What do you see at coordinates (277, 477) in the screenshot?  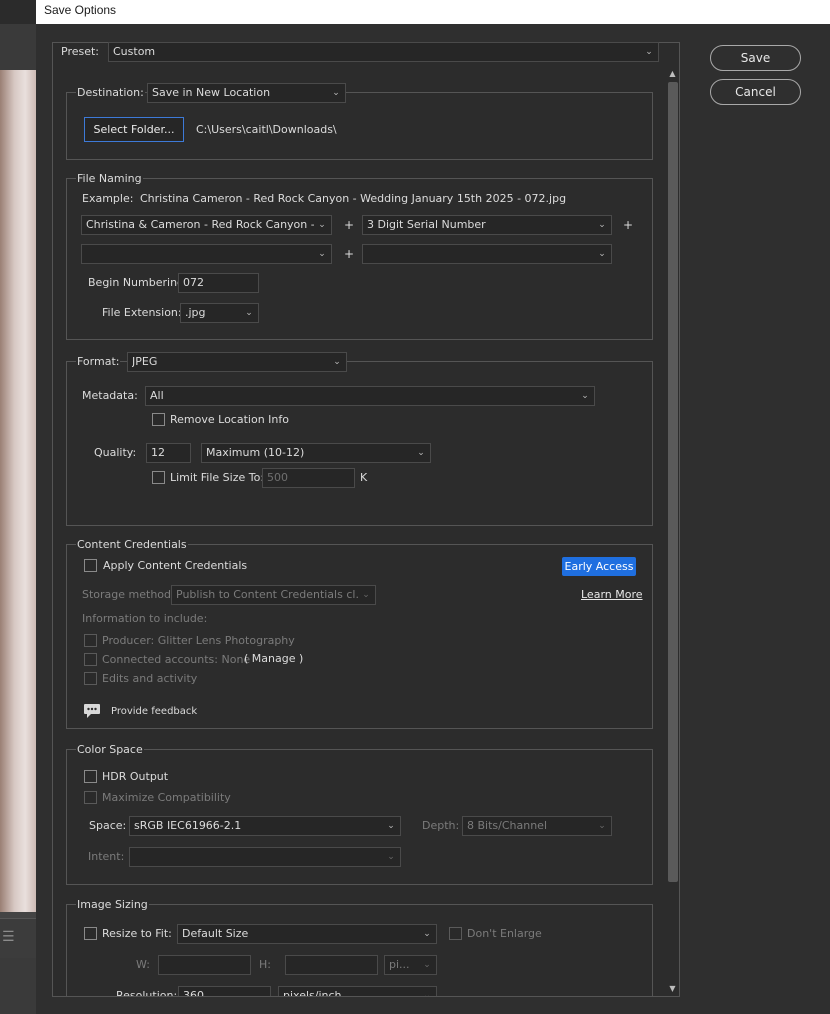 I see `limit-file-size-value: 500` at bounding box center [277, 477].